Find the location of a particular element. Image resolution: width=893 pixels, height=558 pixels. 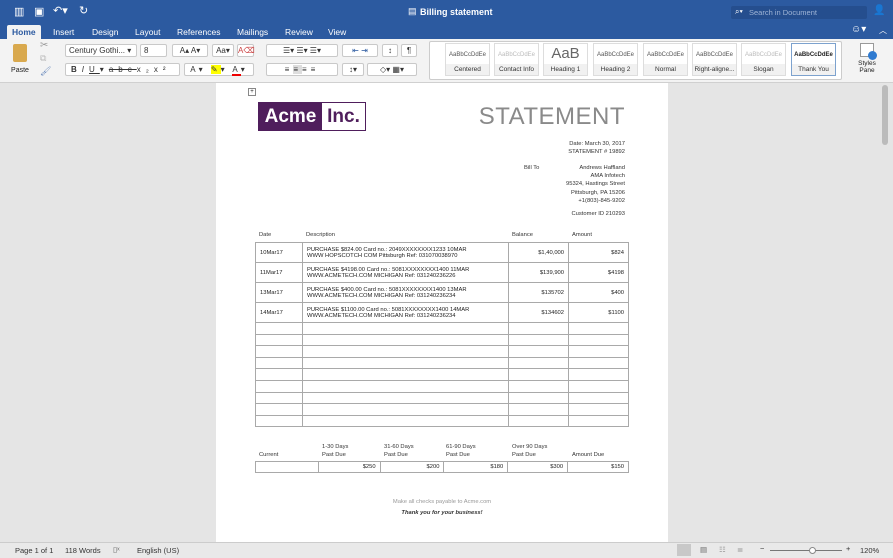

style-name: Normal is located at coordinates (665, 69).